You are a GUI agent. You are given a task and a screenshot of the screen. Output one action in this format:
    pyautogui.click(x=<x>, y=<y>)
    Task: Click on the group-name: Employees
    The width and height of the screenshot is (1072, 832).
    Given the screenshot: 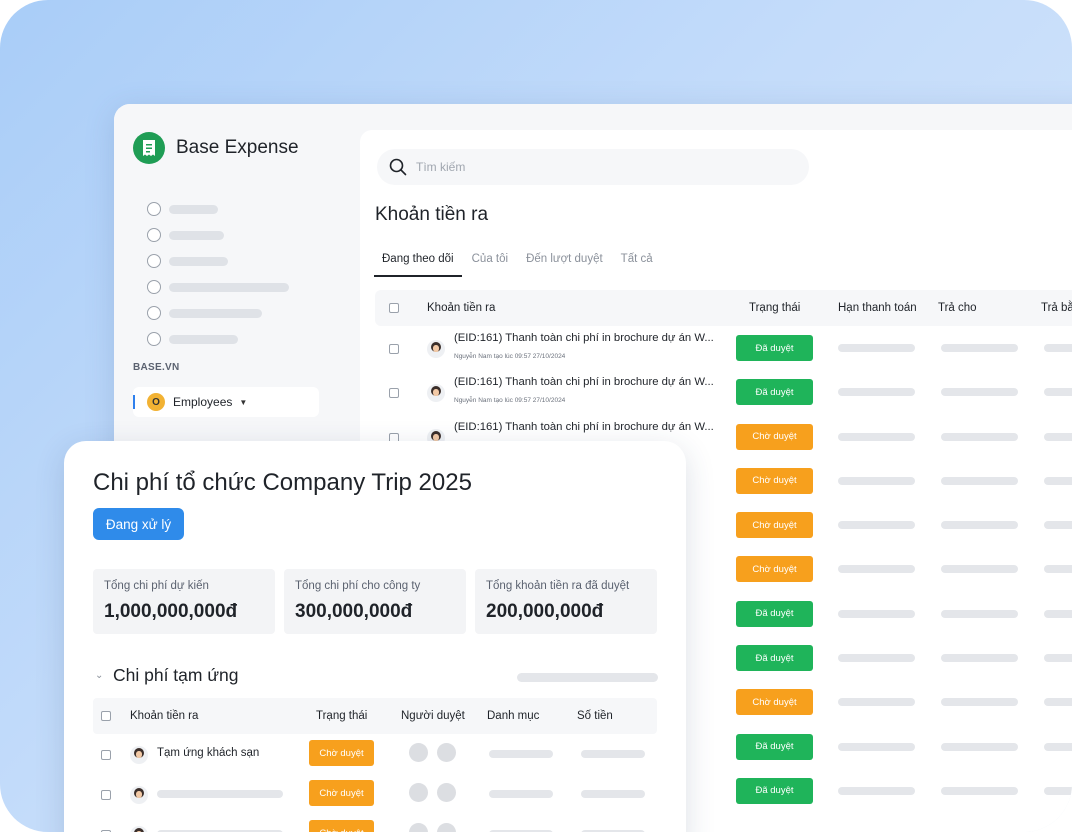 What is the action you would take?
    pyautogui.click(x=203, y=402)
    